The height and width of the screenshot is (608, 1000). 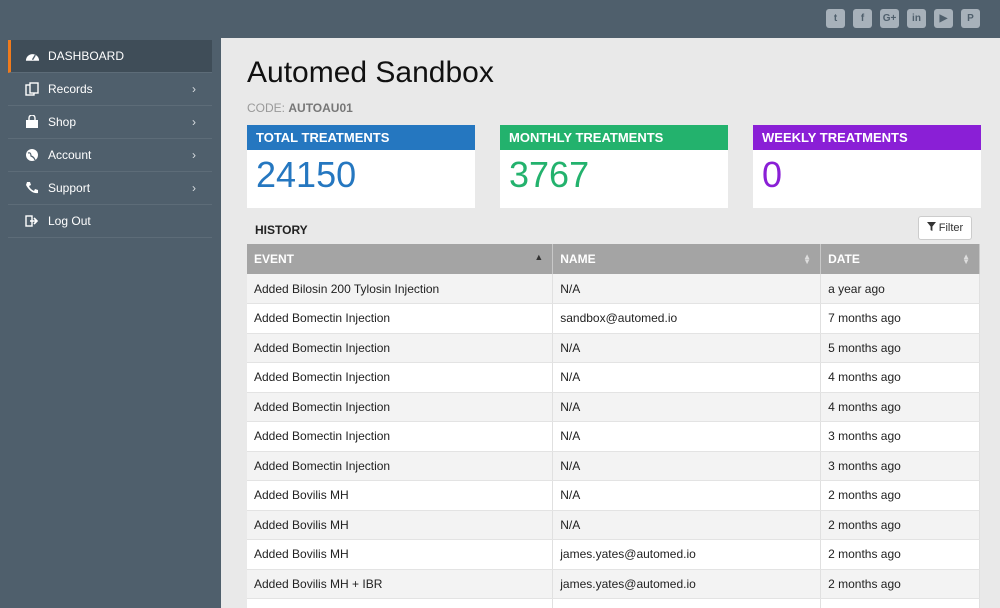 What do you see at coordinates (900, 348) in the screenshot?
I see `date-cell: 5 months ago` at bounding box center [900, 348].